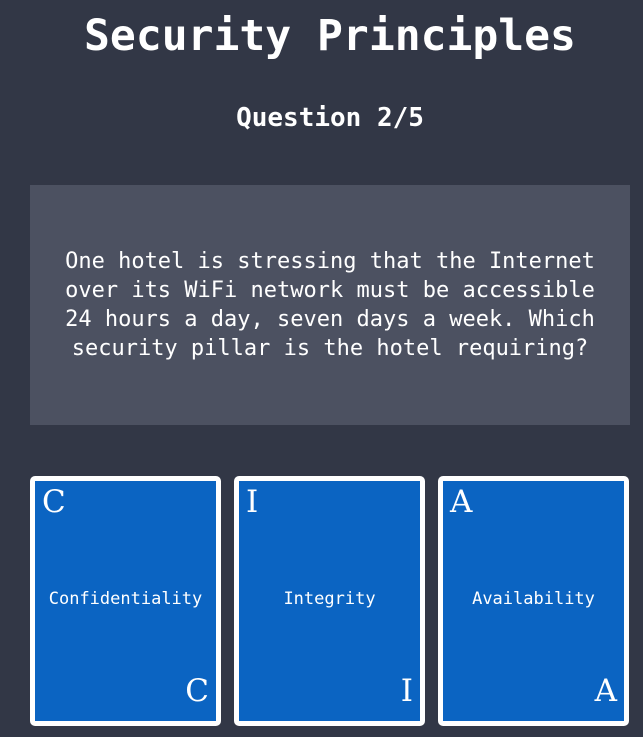  I want to click on card-label: Confidentiality, so click(125, 599).